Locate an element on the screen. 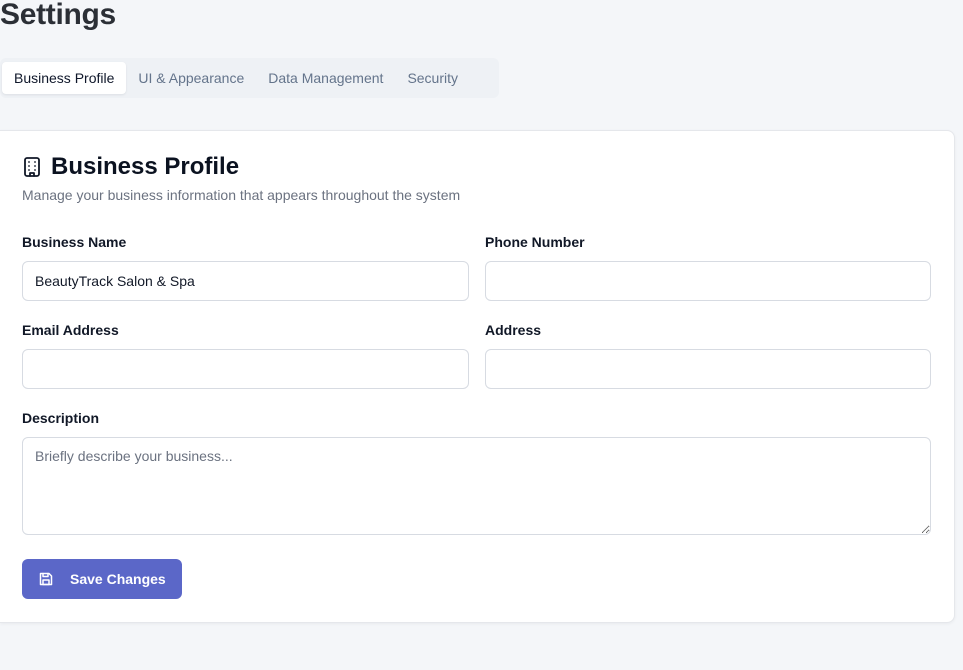 The image size is (963, 670). phone-number-label: Phone Number is located at coordinates (535, 242).